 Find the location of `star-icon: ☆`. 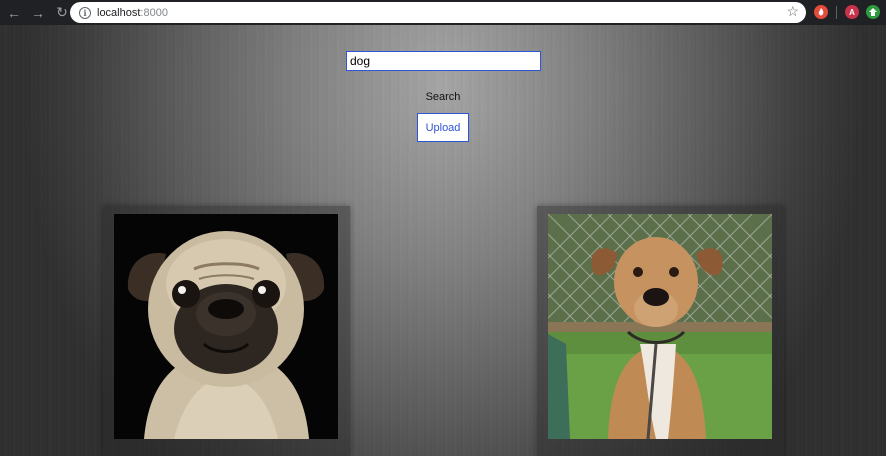

star-icon: ☆ is located at coordinates (792, 11).